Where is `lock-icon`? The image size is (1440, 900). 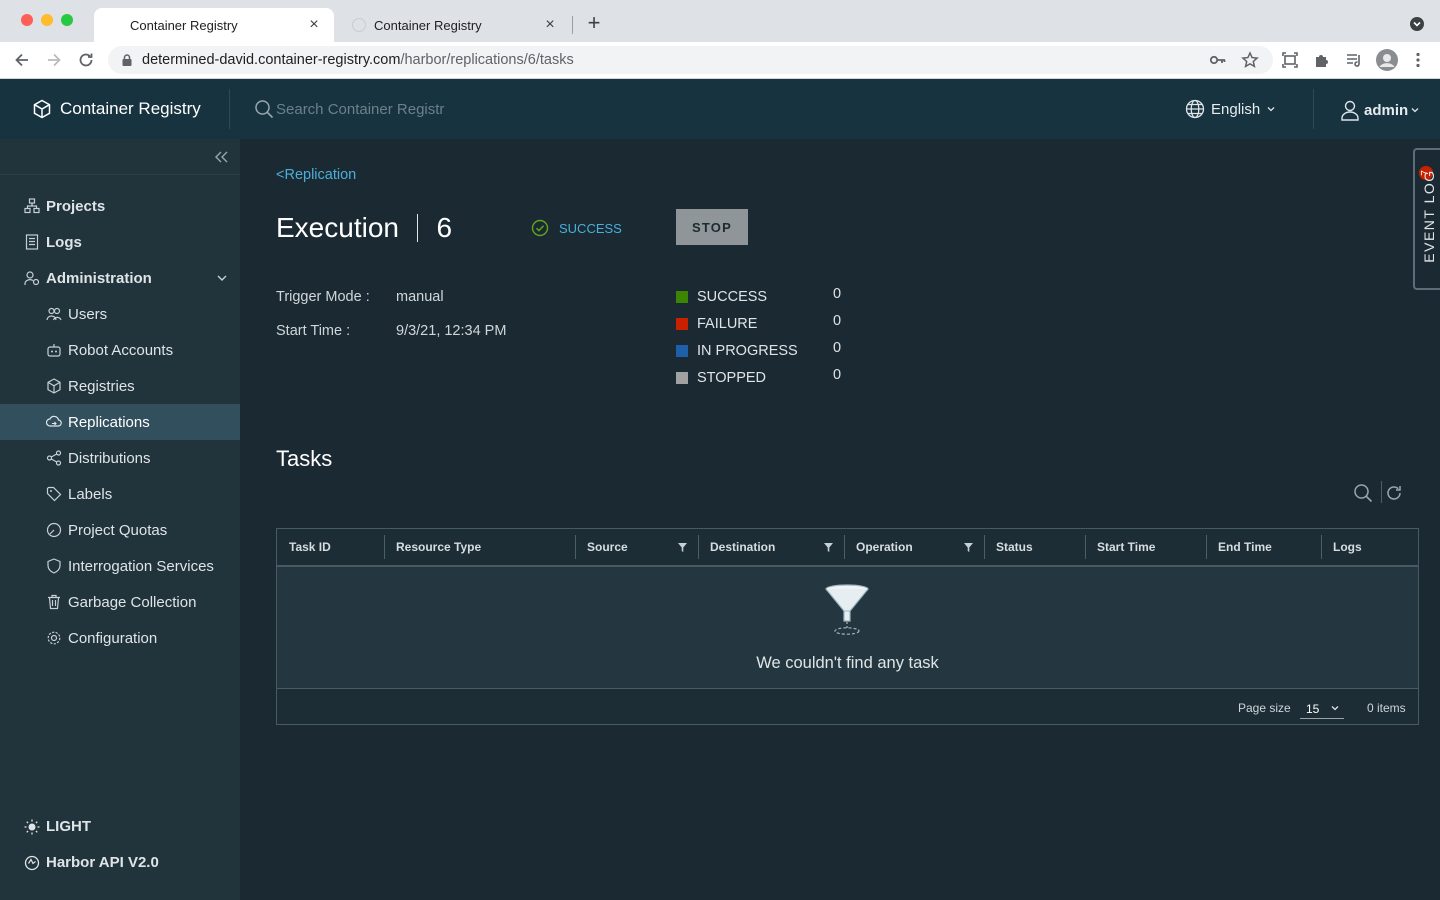 lock-icon is located at coordinates (127, 60).